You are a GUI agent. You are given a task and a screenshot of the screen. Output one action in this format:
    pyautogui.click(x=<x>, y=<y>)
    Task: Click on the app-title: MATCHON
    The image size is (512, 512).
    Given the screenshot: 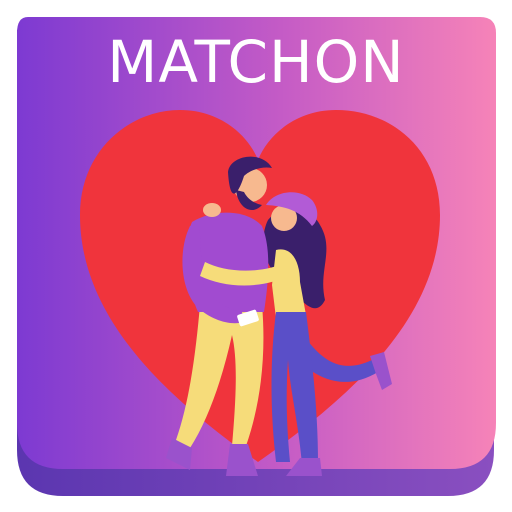 What is the action you would take?
    pyautogui.click(x=256, y=62)
    